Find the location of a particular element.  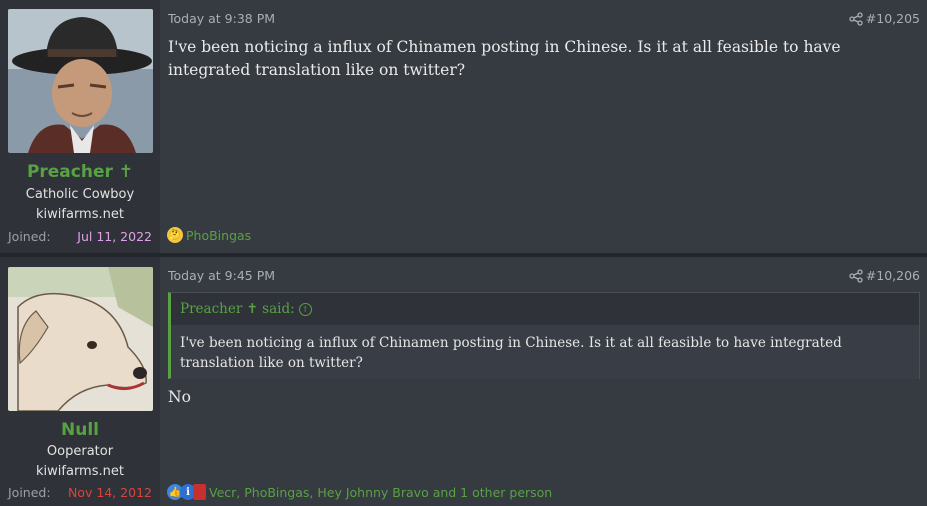

post-body: No is located at coordinates (179, 397).